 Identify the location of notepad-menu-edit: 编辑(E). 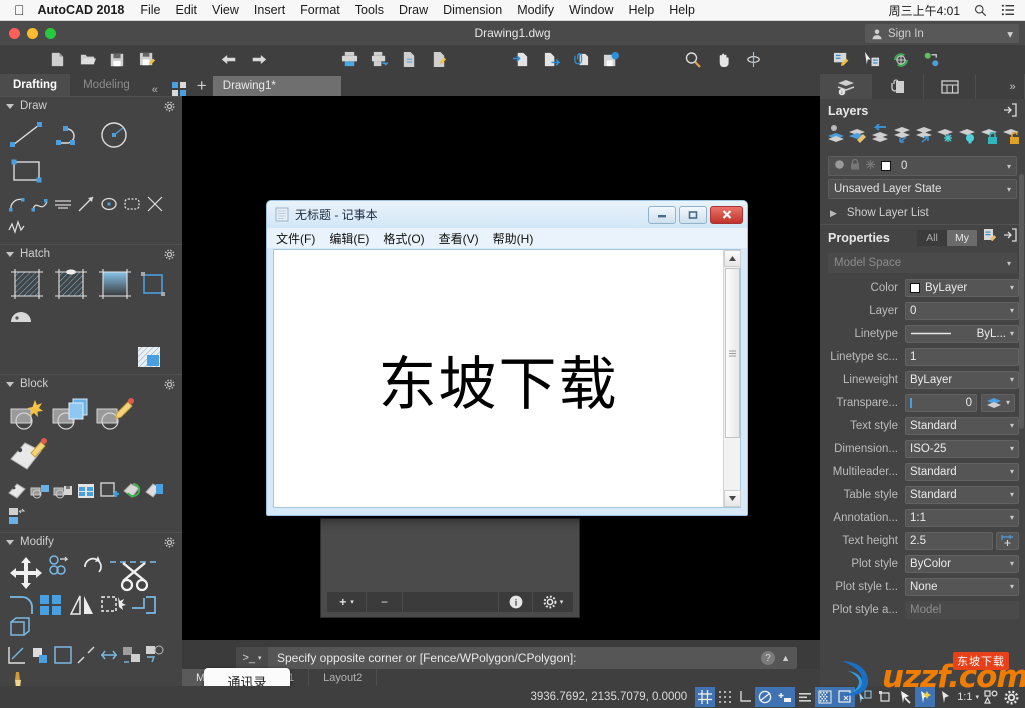
(349, 238).